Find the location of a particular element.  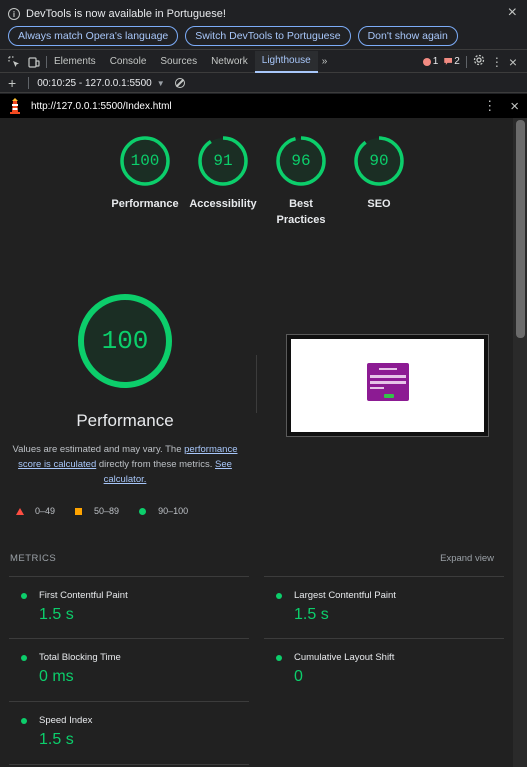

report-selector: 00:10:25 - 127.0.0.1:5500 is located at coordinates (94, 83).